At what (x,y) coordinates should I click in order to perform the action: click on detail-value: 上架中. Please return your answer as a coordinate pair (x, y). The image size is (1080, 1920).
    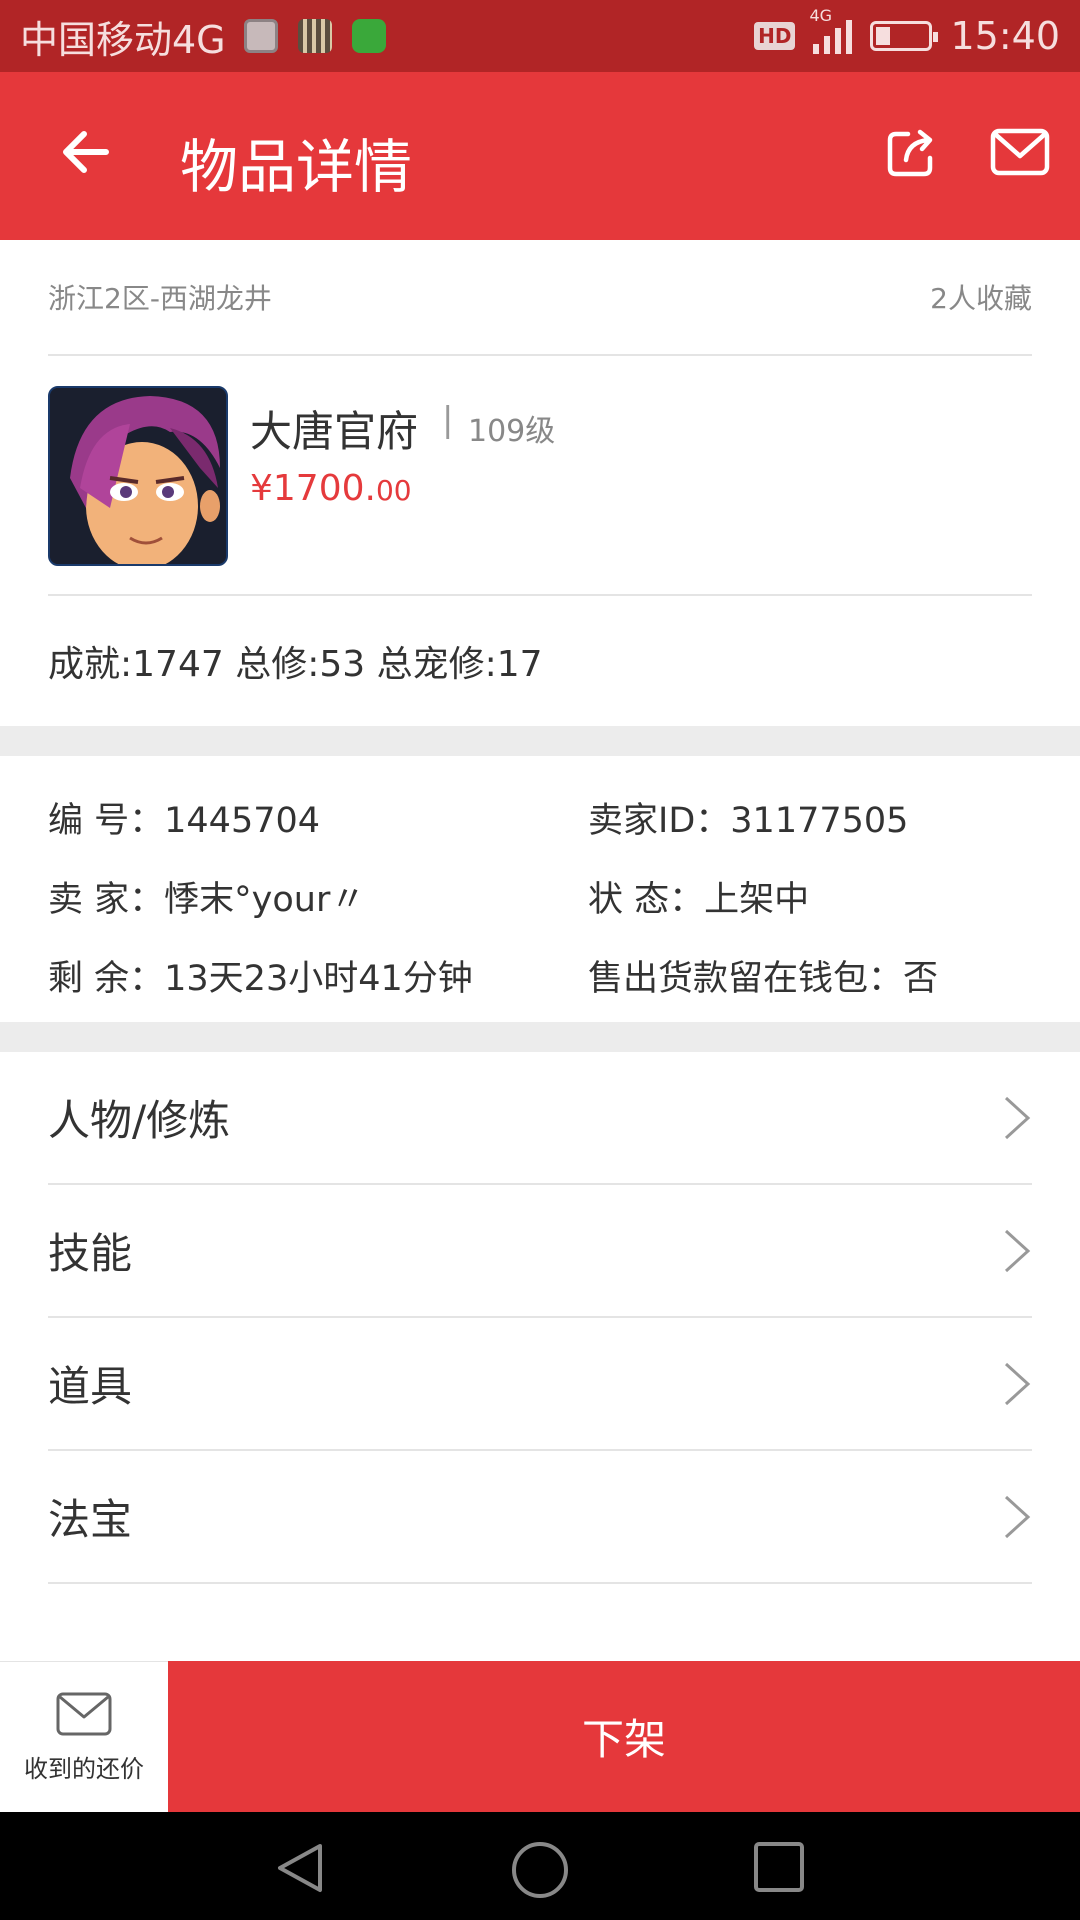
    Looking at the image, I should click on (757, 900).